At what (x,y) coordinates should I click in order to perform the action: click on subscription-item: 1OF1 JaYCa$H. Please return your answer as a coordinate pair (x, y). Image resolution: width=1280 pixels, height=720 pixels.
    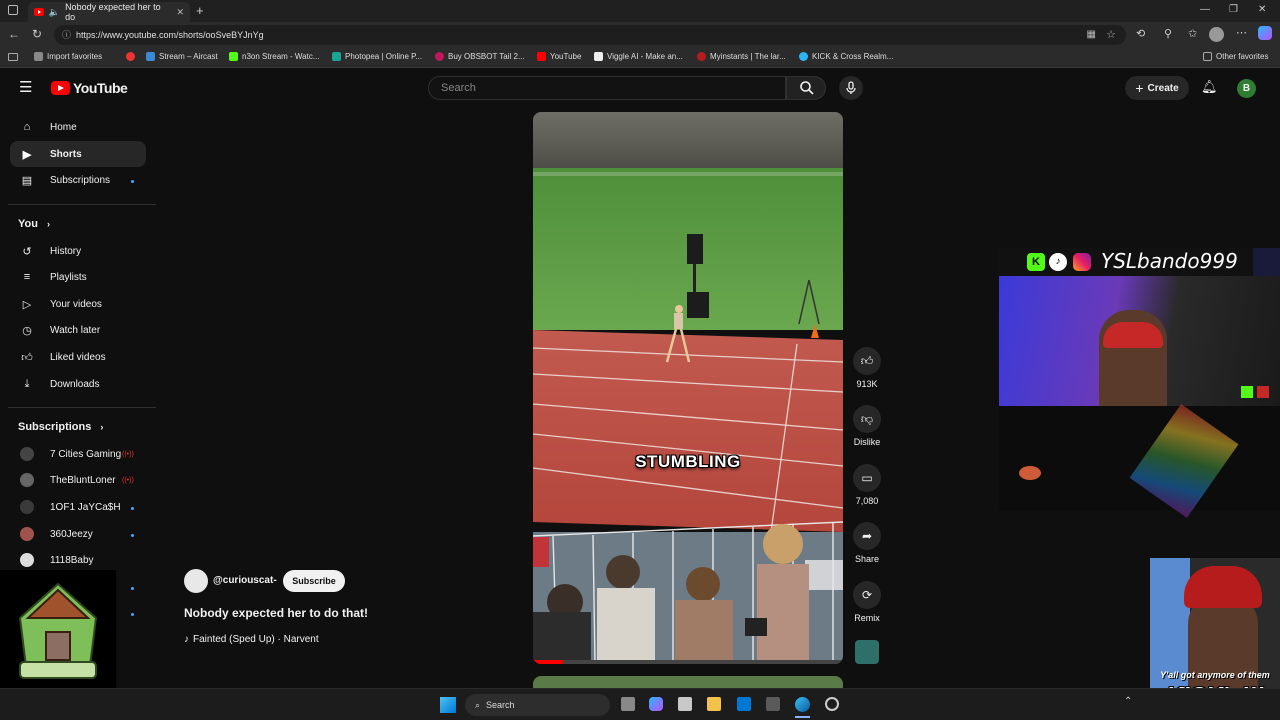
    Looking at the image, I should click on (78, 507).